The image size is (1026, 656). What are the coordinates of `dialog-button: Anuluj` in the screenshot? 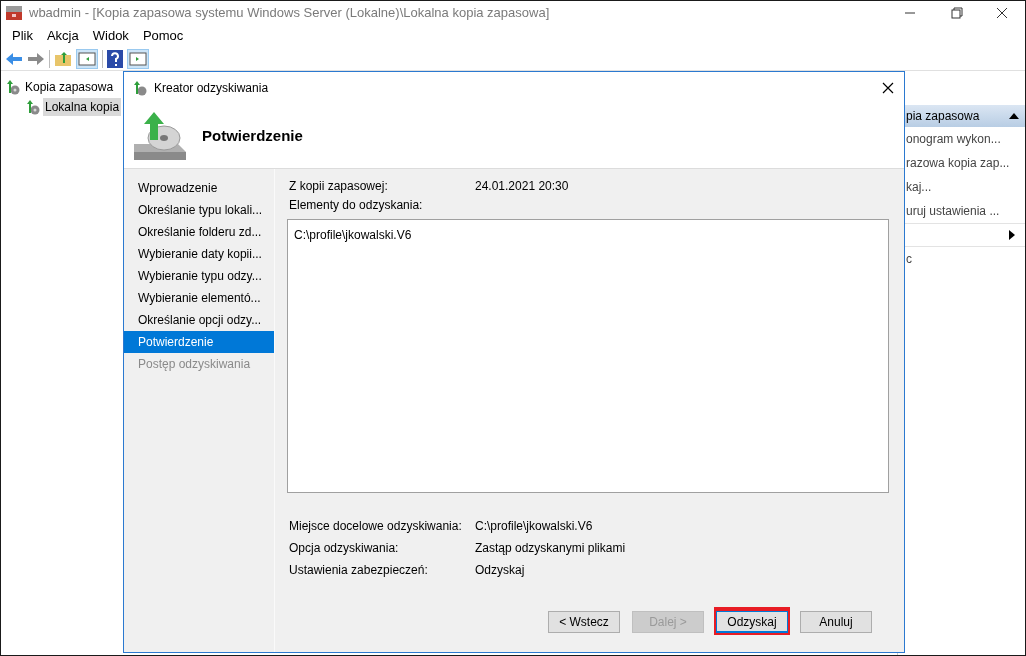 It's located at (836, 621).